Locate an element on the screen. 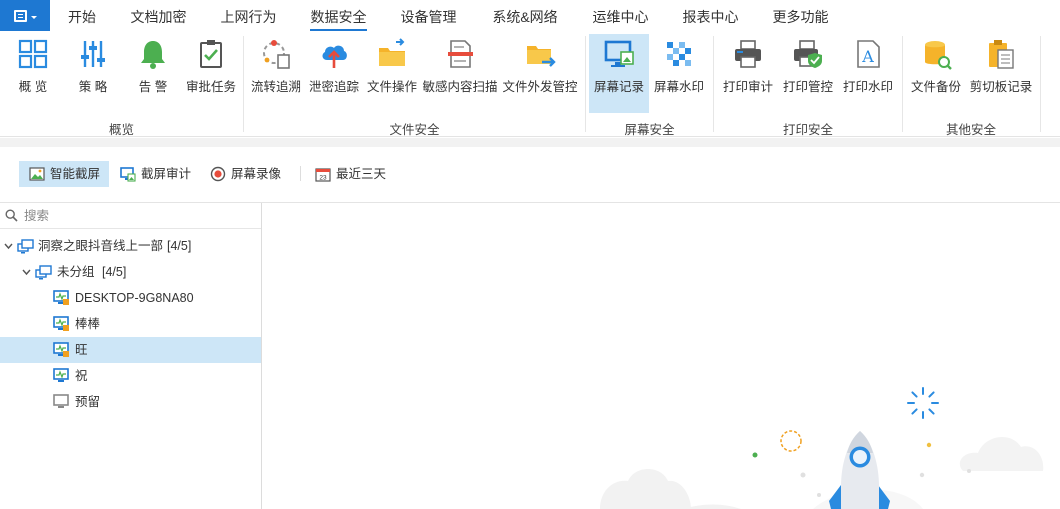  app-menu-icon is located at coordinates (20, 16).